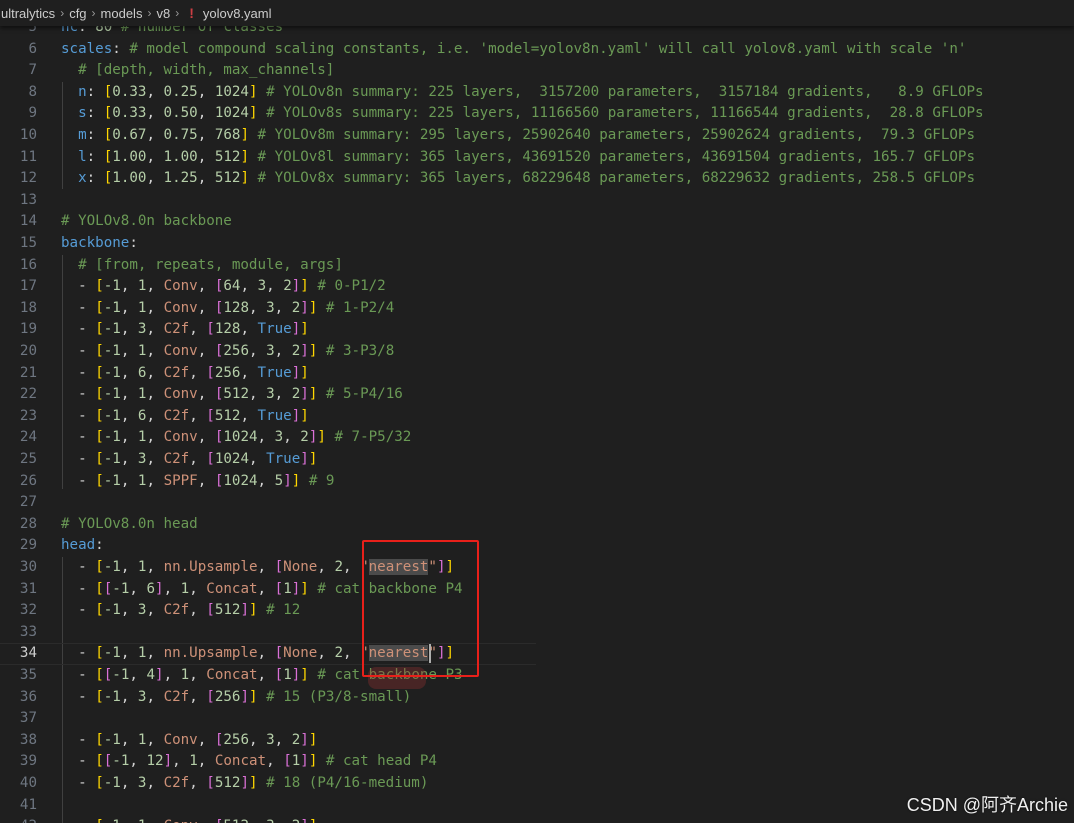  Describe the element at coordinates (987, 805) in the screenshot. I see `watermark: CSDN @阿齐Archie` at that location.